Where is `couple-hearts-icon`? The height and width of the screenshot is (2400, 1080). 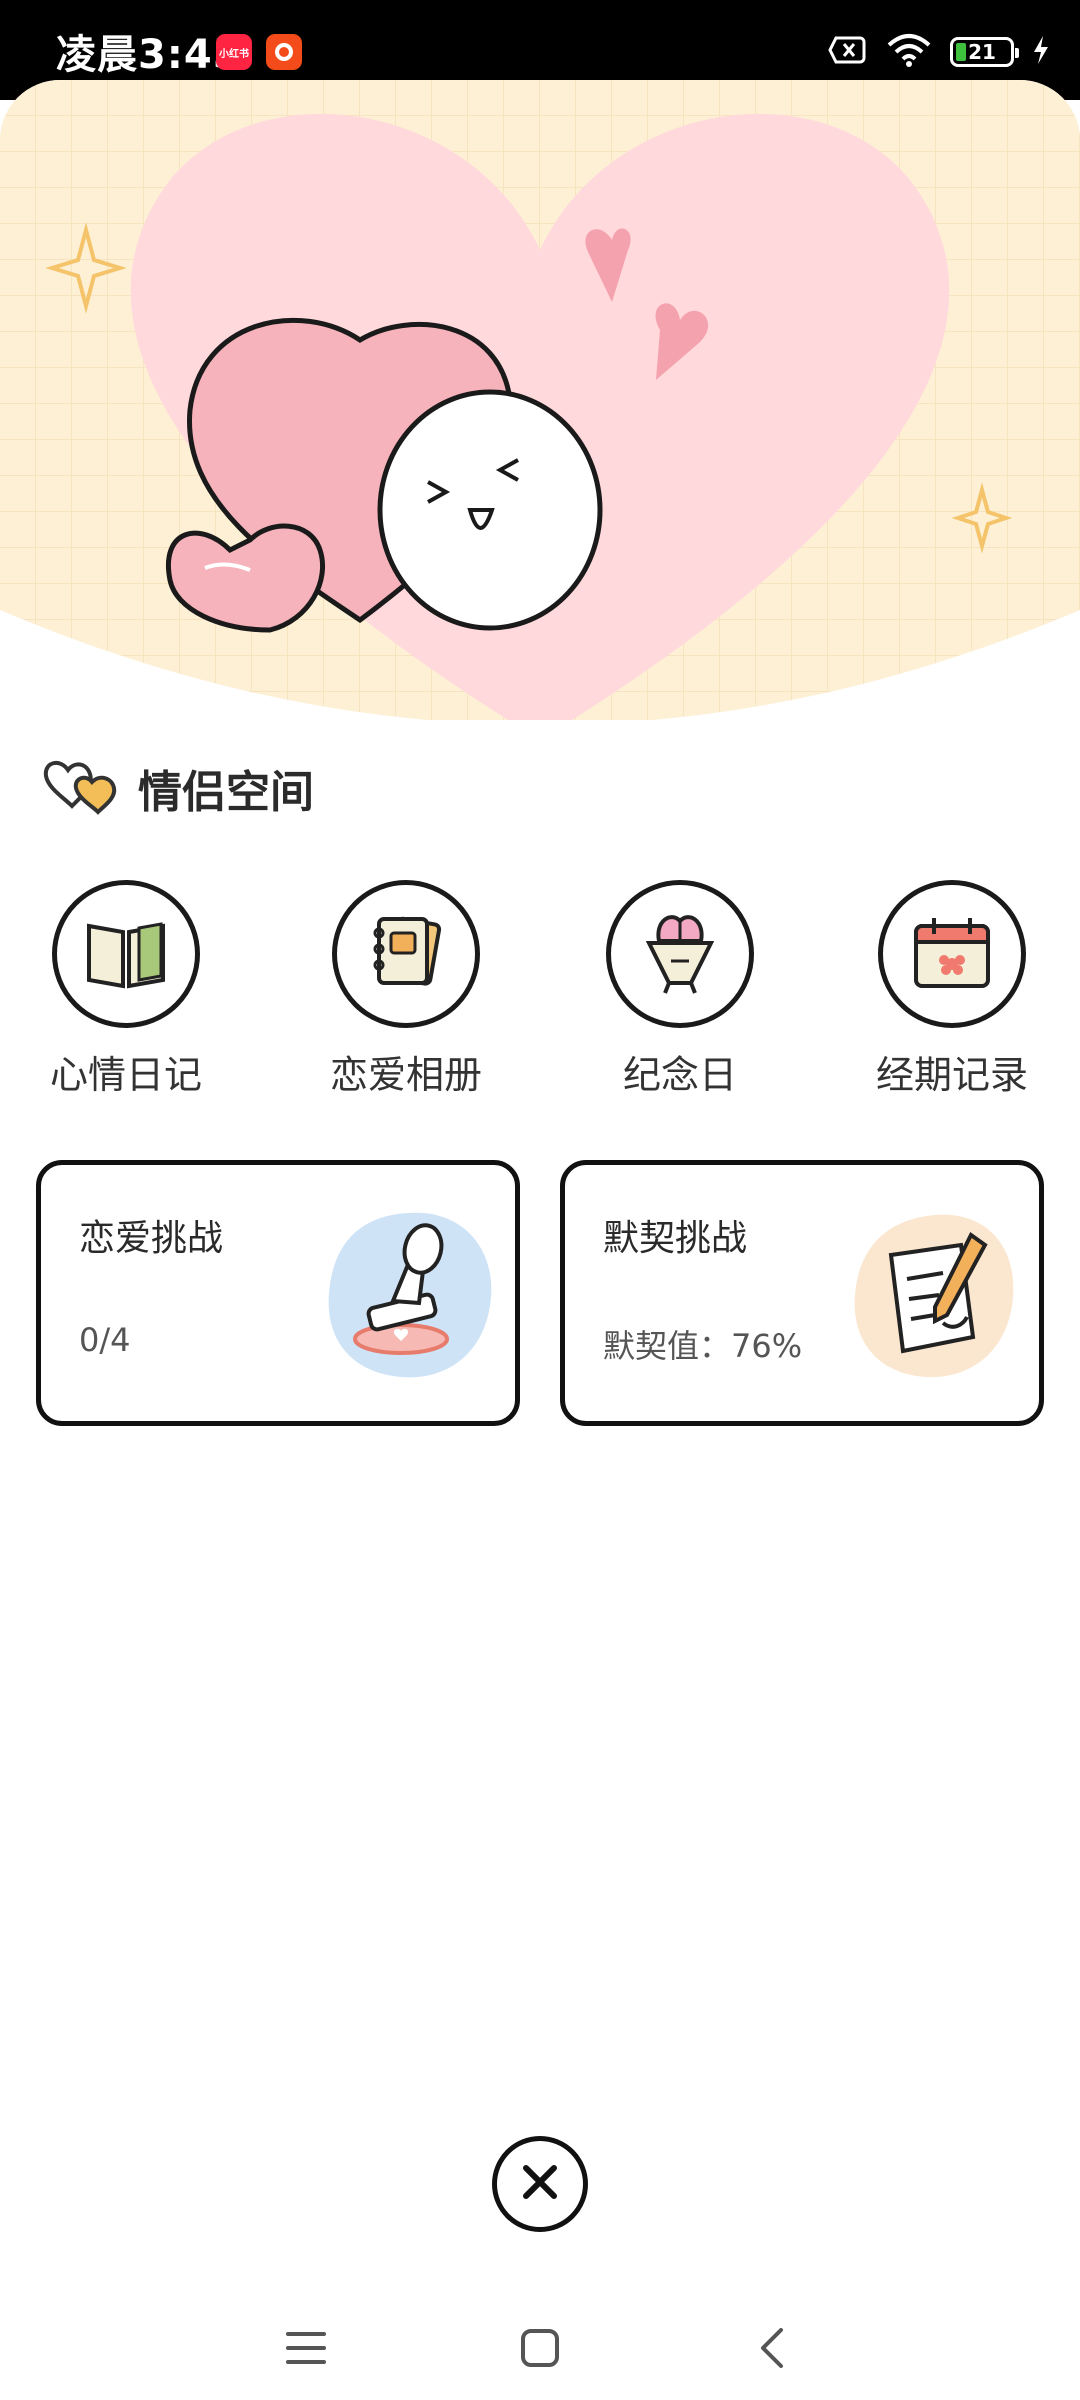 couple-hearts-icon is located at coordinates (80, 788).